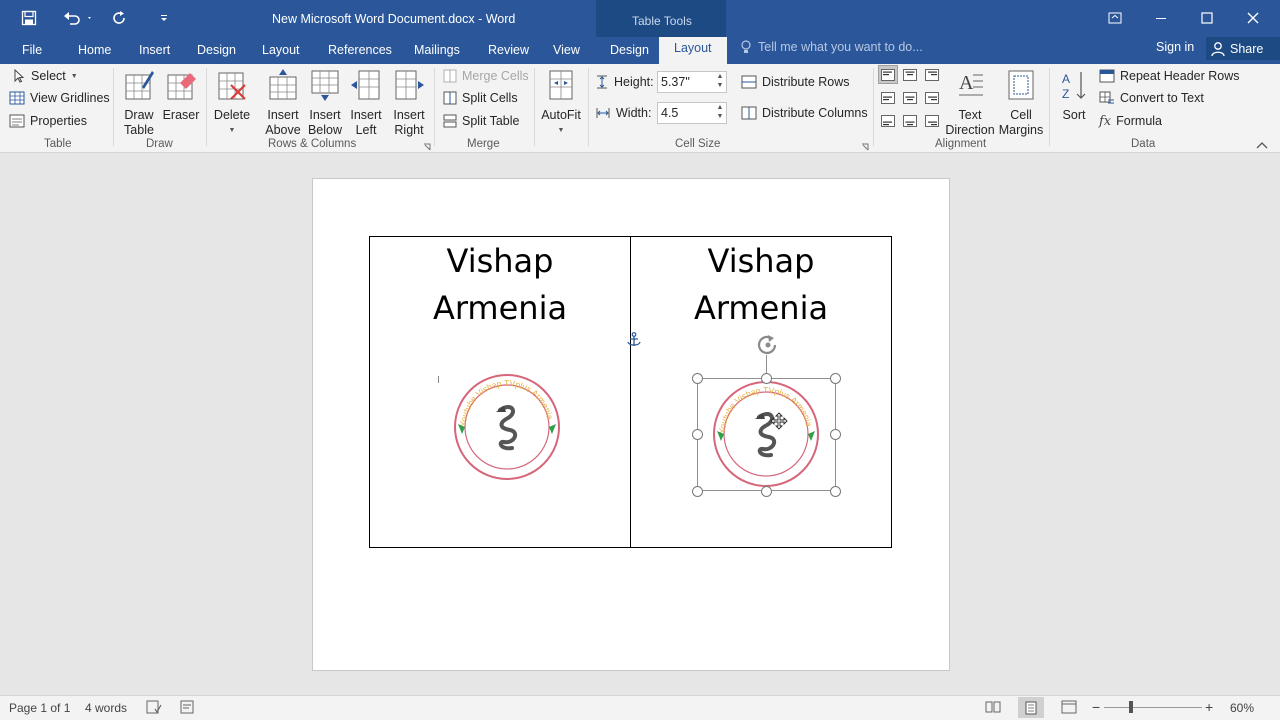 Image resolution: width=1280 pixels, height=720 pixels. What do you see at coordinates (1243, 48) in the screenshot?
I see `share-button: Share` at bounding box center [1243, 48].